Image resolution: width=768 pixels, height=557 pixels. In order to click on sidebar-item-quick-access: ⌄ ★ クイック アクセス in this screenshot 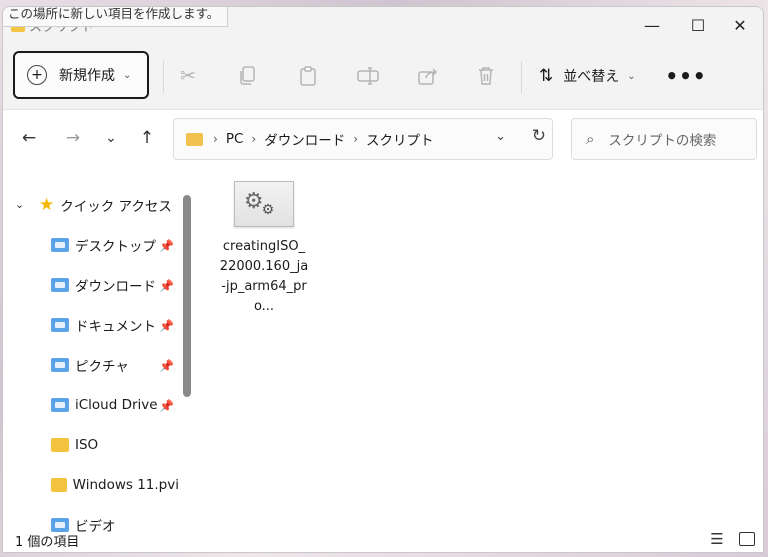, I will do `click(91, 205)`.